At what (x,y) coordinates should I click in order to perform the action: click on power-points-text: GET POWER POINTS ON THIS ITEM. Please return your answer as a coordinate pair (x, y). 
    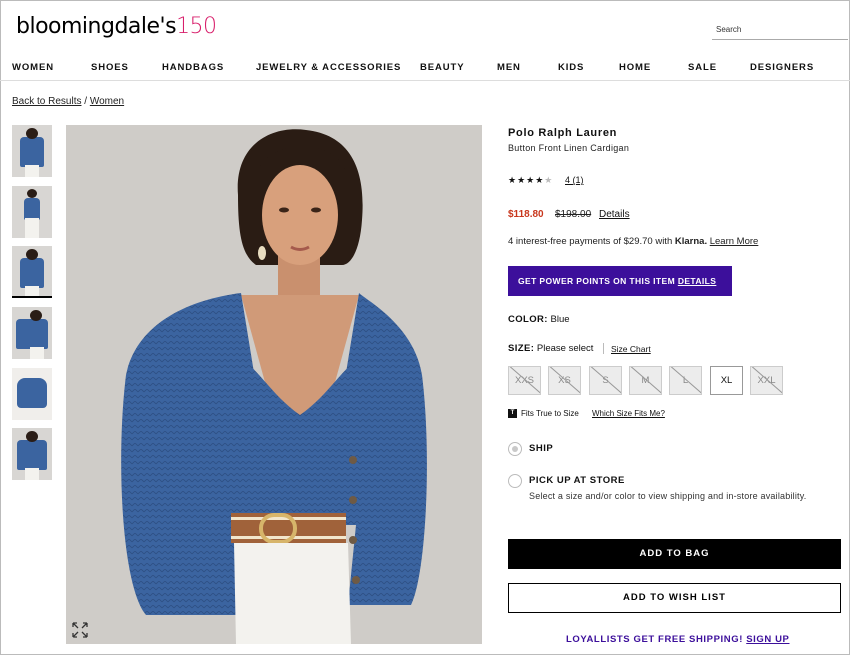
    Looking at the image, I should click on (598, 281).